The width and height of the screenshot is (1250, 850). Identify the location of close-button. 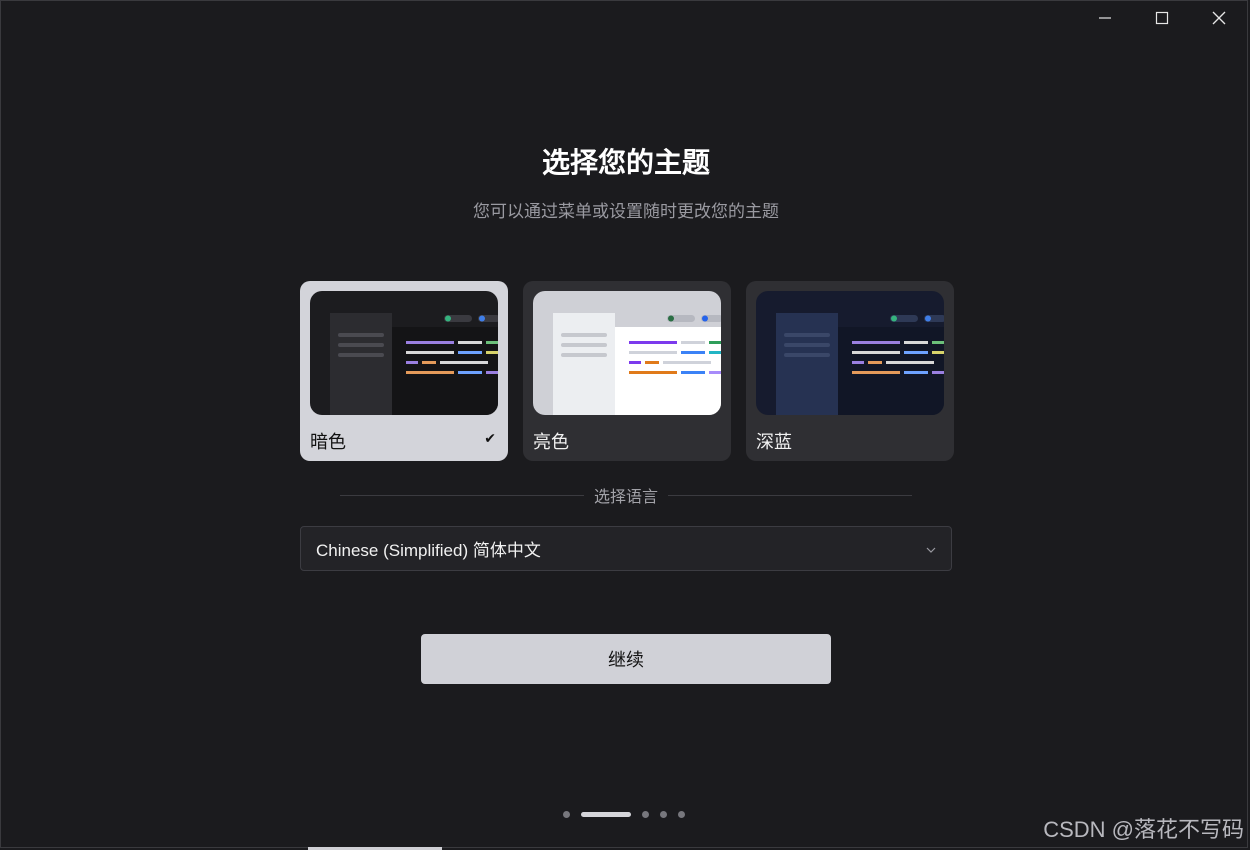
(1218, 18).